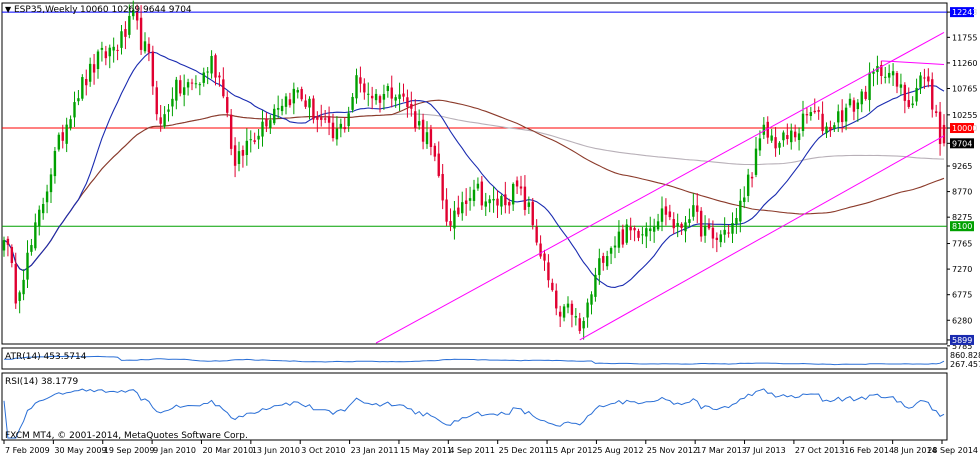 The image size is (980, 455). I want to click on price-flag: 12243, so click(963, 12).